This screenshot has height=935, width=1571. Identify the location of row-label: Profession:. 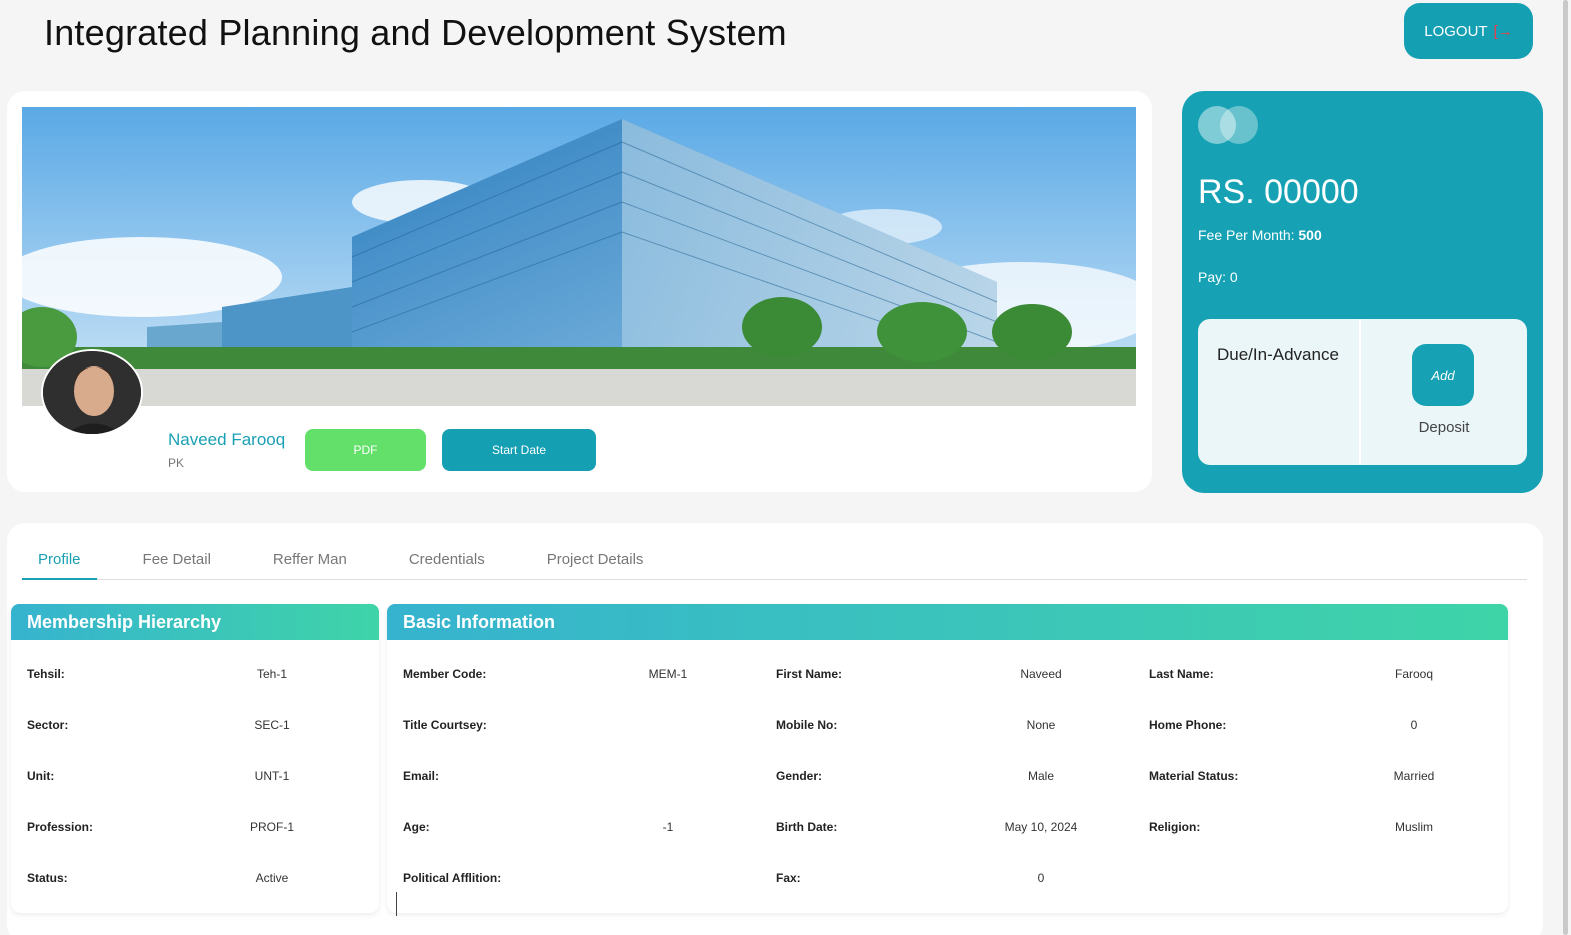
(60, 827).